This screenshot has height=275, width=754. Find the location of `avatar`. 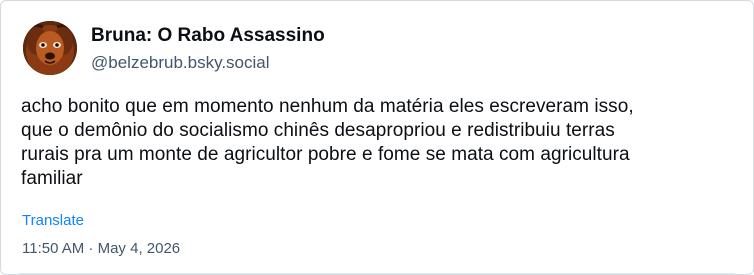

avatar is located at coordinates (50, 48).